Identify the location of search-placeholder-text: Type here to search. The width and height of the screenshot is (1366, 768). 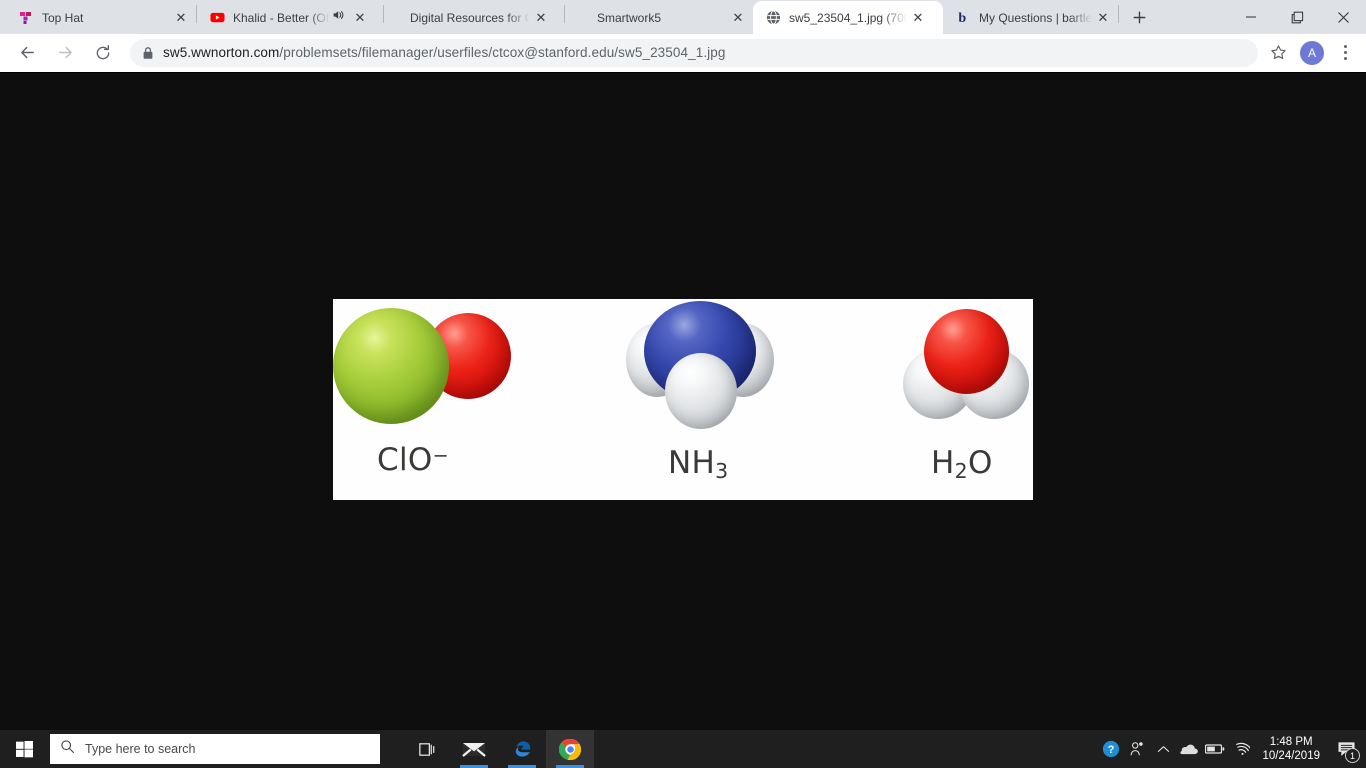
(140, 749).